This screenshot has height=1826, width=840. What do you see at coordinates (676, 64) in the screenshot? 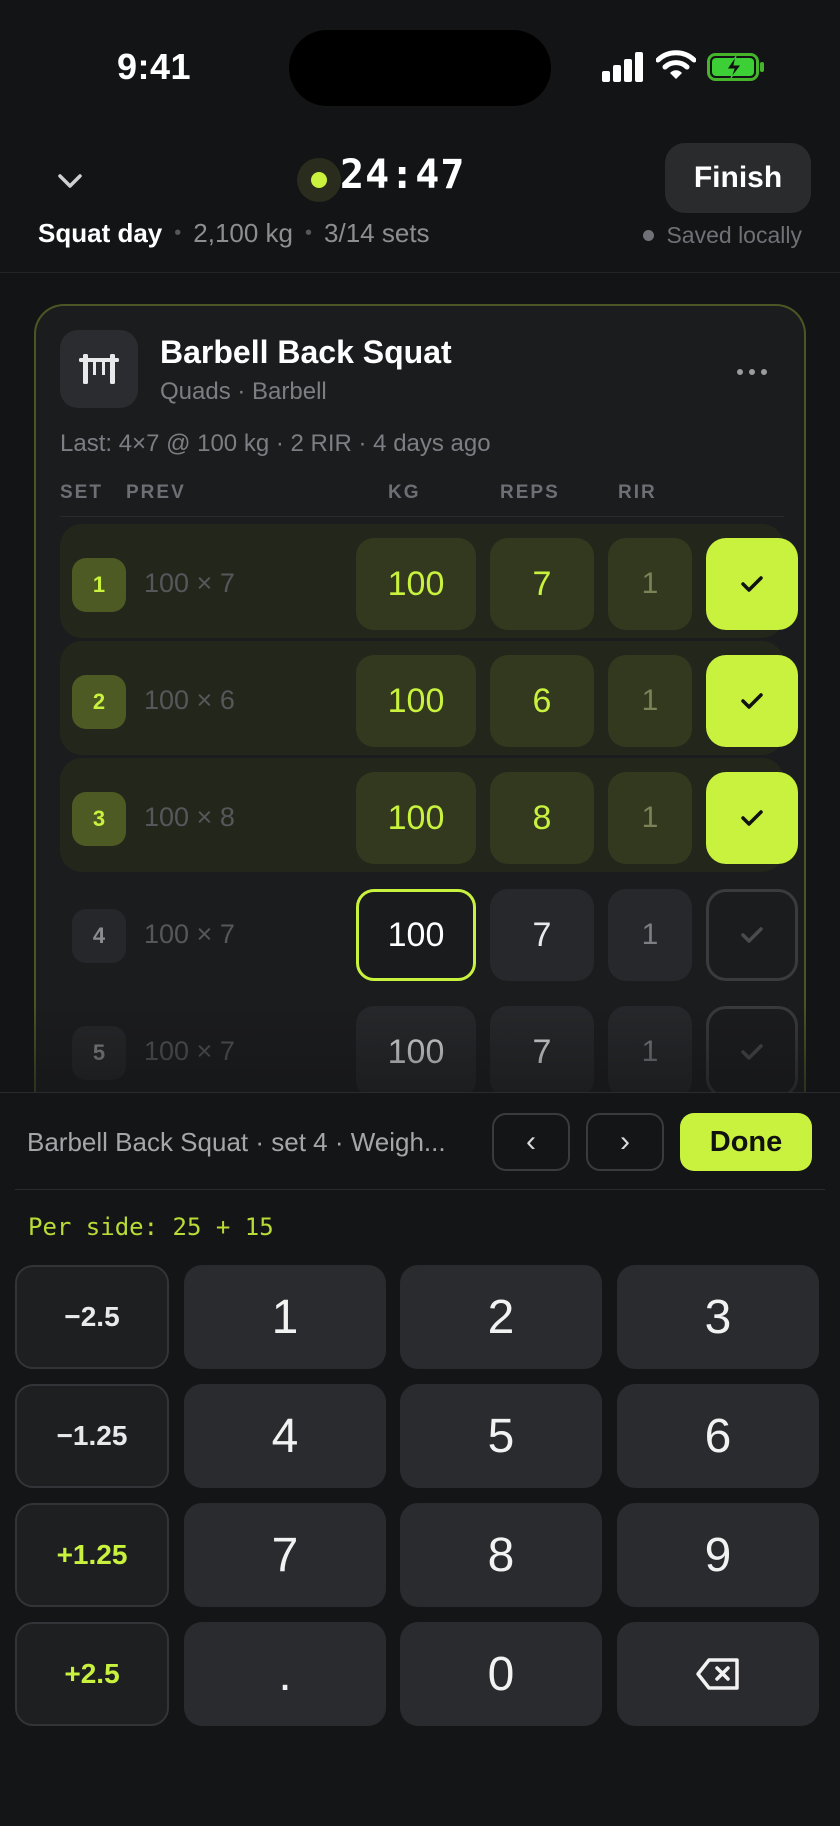
I see `wifi-icon` at bounding box center [676, 64].